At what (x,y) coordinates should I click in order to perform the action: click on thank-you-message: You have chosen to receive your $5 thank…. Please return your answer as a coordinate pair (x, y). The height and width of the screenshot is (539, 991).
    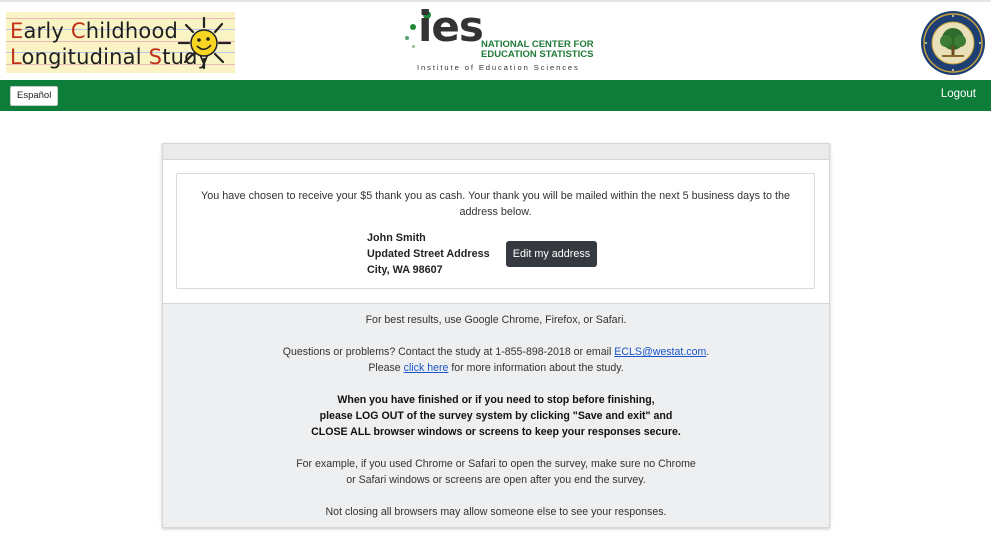
    Looking at the image, I should click on (495, 204).